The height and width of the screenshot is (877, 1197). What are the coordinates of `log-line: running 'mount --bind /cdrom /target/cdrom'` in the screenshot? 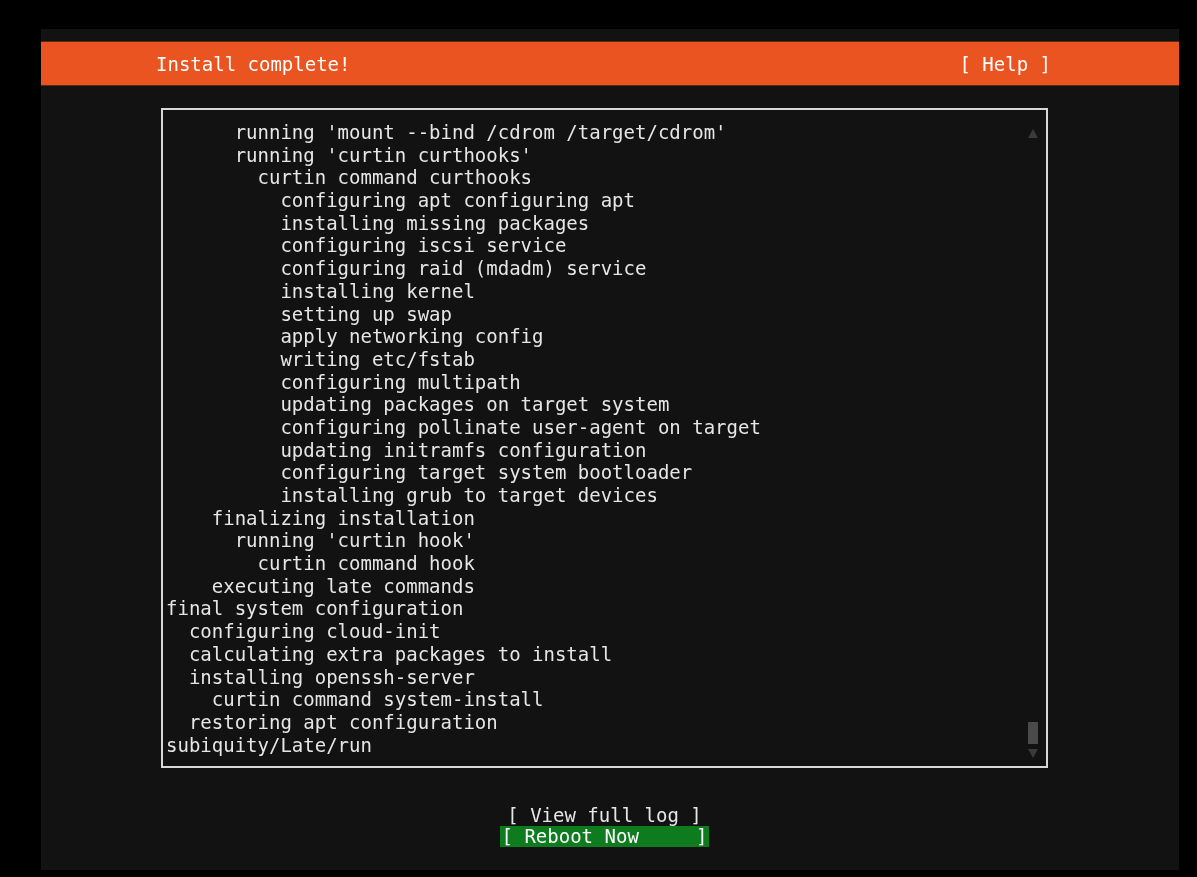 It's located at (480, 132).